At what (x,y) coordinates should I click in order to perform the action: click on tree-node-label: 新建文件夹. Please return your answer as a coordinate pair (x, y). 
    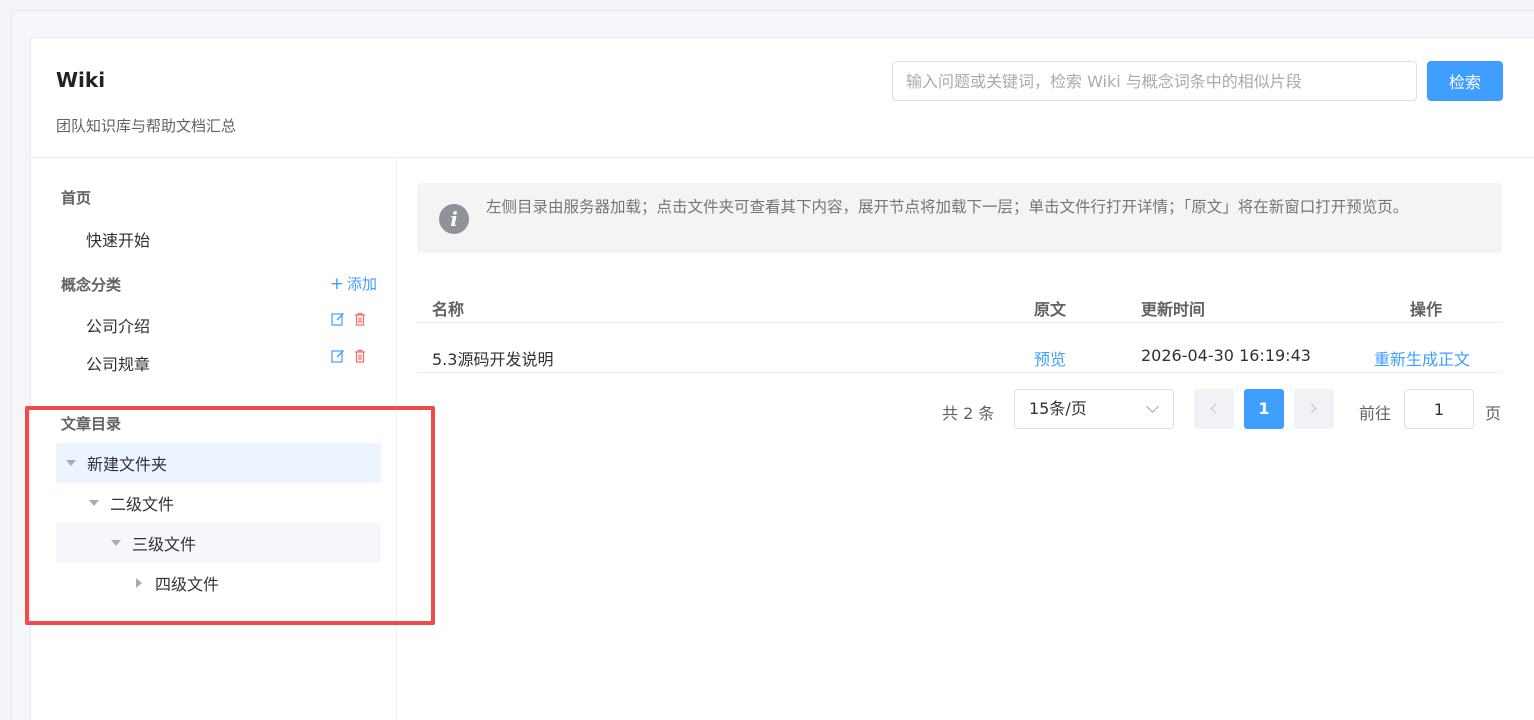
    Looking at the image, I should click on (127, 464).